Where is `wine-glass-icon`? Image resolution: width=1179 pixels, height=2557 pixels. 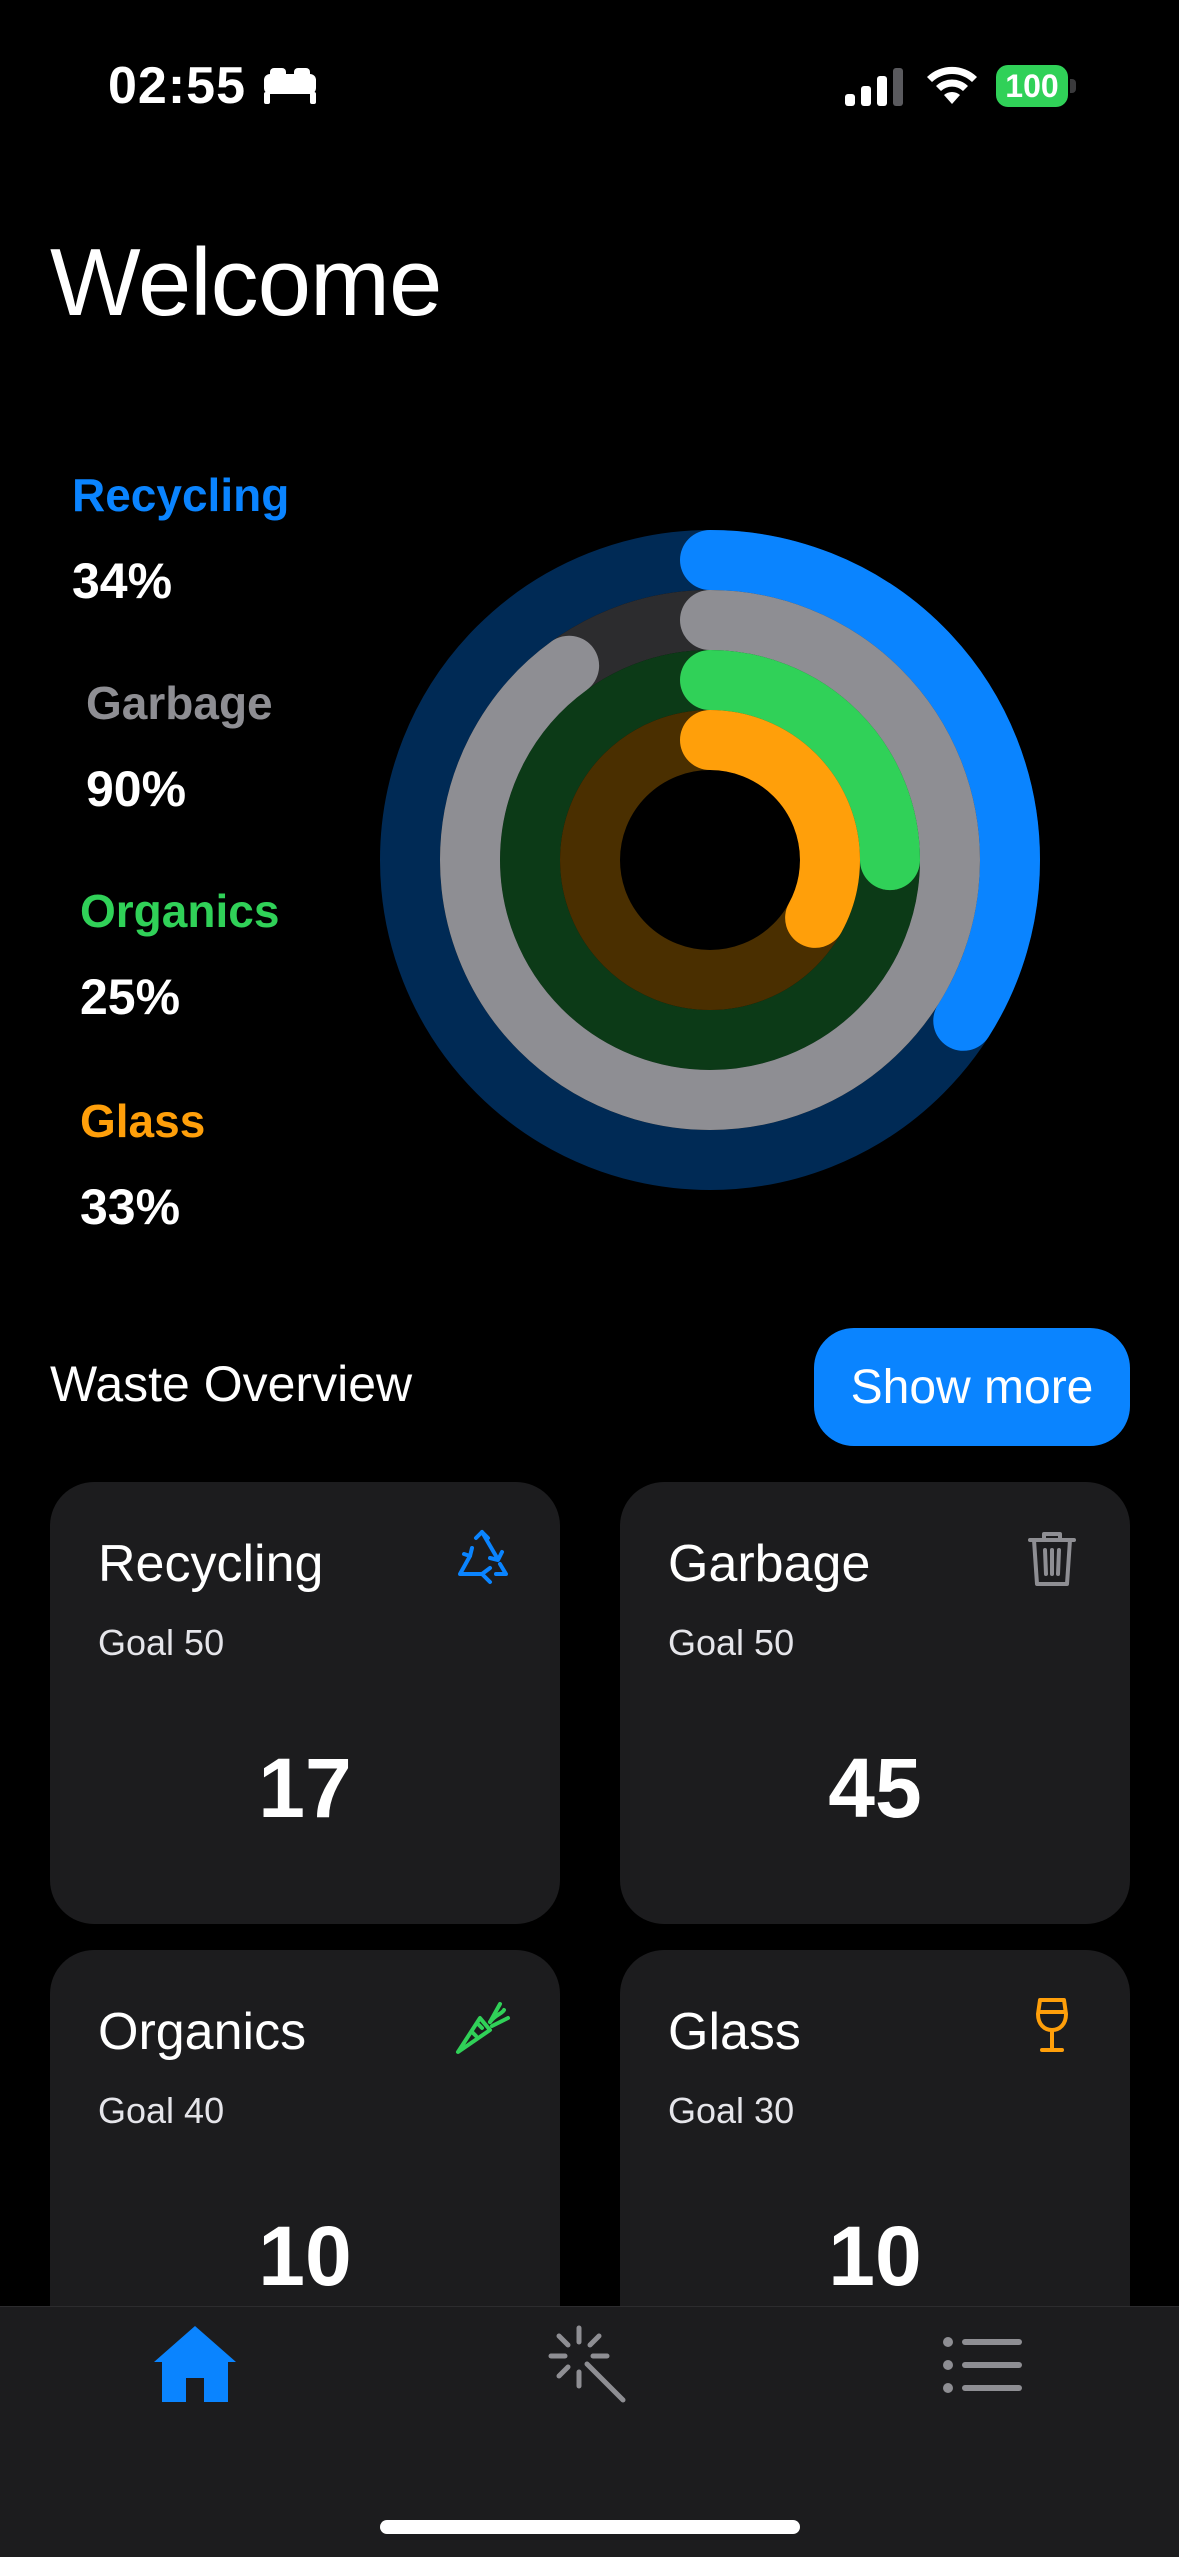 wine-glass-icon is located at coordinates (1052, 2025).